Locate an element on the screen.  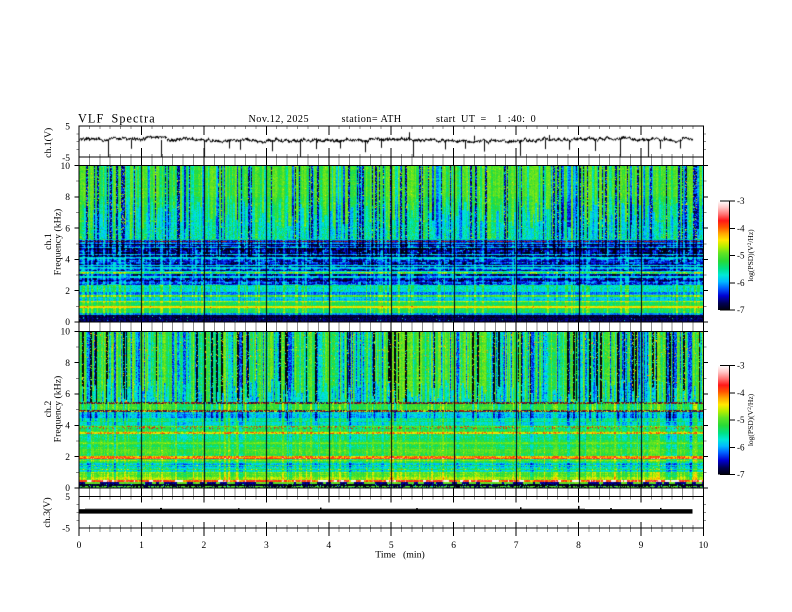
svg-text: 3 is located at coordinates (266, 546).